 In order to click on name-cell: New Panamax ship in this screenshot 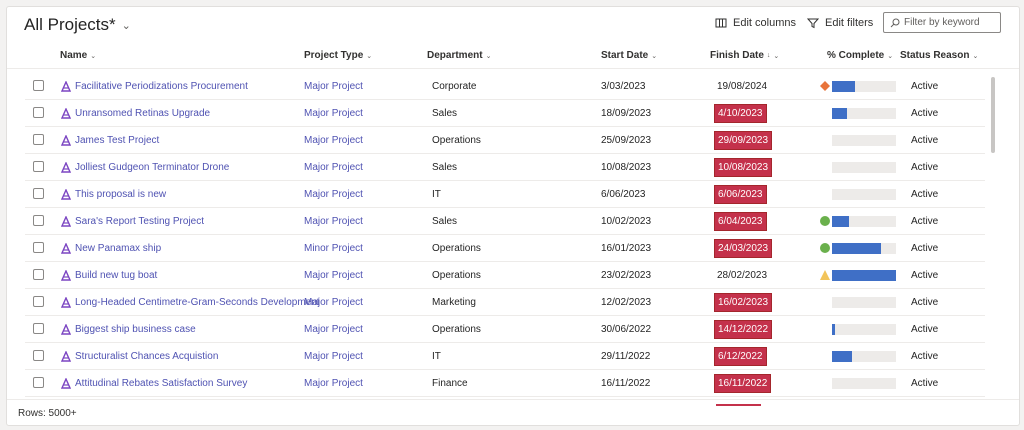, I will do `click(111, 248)`.